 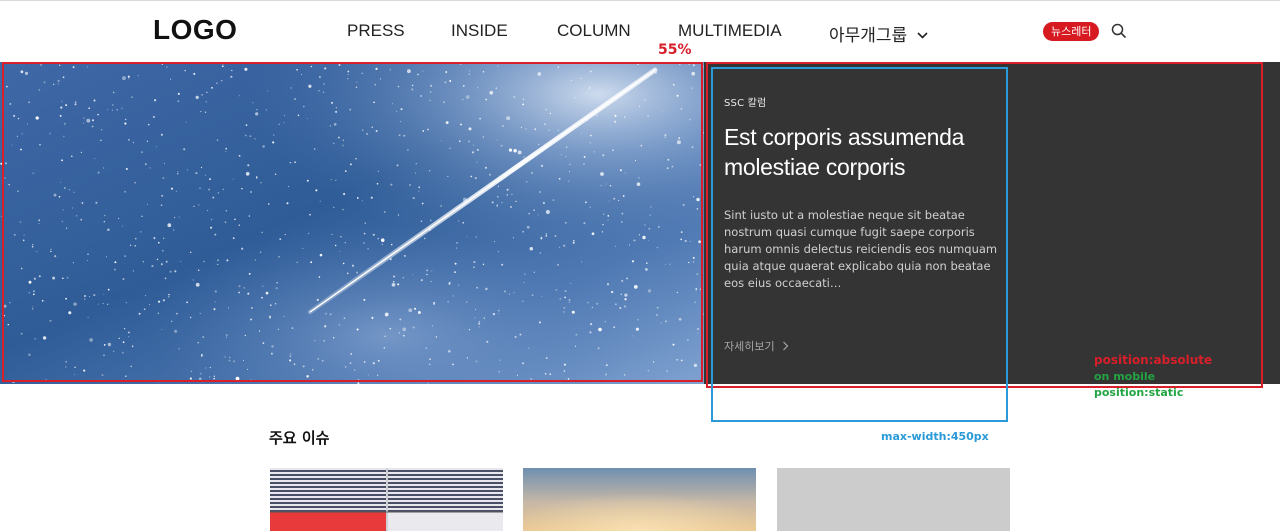 What do you see at coordinates (376, 31) in the screenshot?
I see `nav-item-press: PRESS` at bounding box center [376, 31].